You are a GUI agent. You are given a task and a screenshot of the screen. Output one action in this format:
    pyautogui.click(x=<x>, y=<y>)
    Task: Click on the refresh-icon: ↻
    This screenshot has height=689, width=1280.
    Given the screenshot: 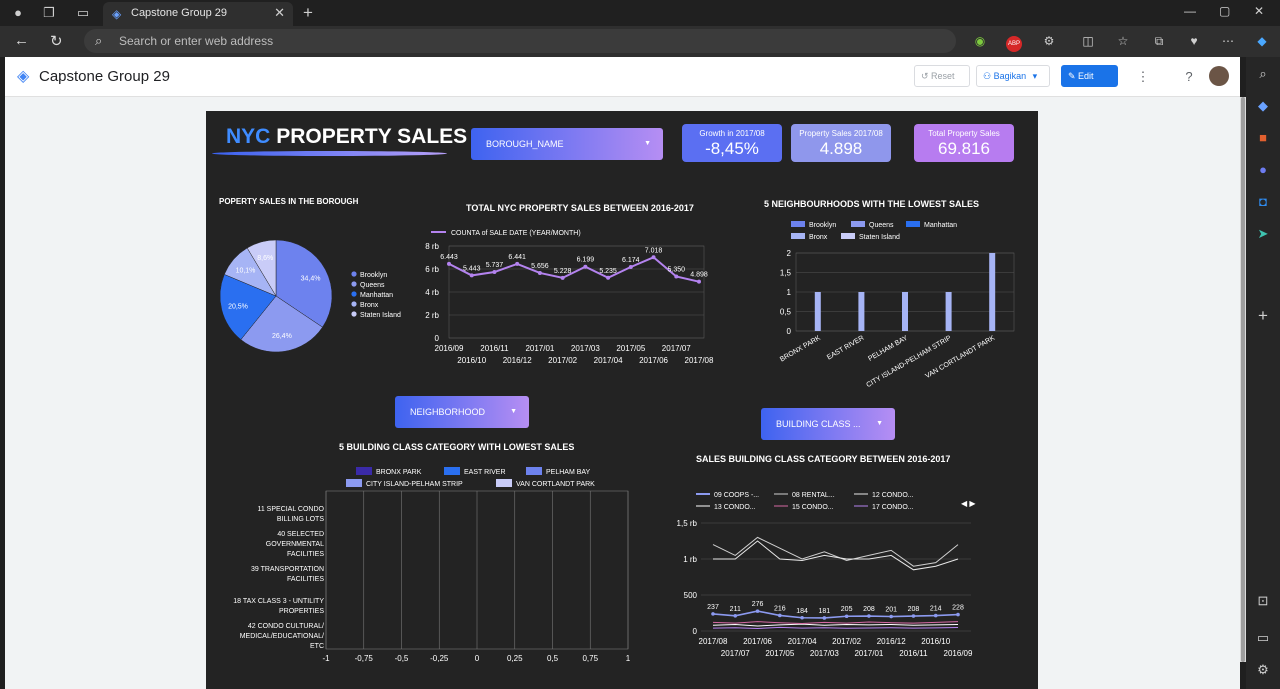 What is the action you would take?
    pyautogui.click(x=56, y=41)
    